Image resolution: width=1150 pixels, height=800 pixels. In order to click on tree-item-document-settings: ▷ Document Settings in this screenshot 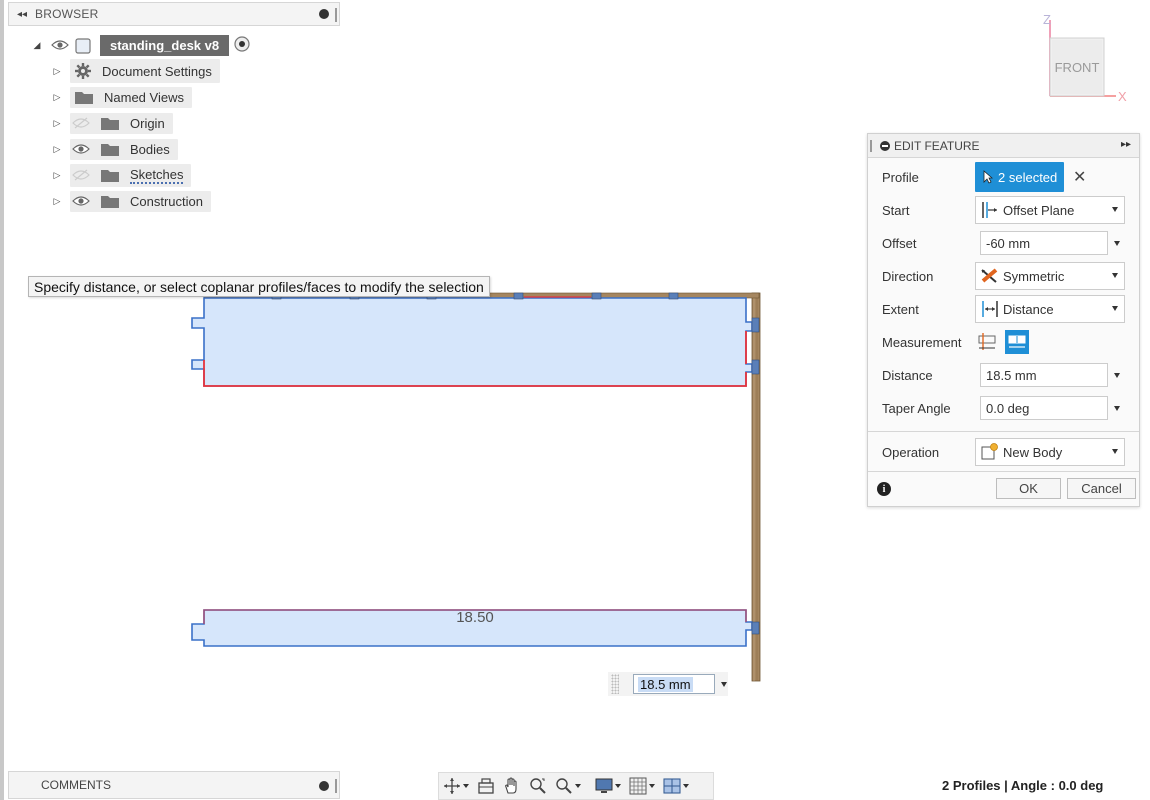, I will do `click(136, 71)`.